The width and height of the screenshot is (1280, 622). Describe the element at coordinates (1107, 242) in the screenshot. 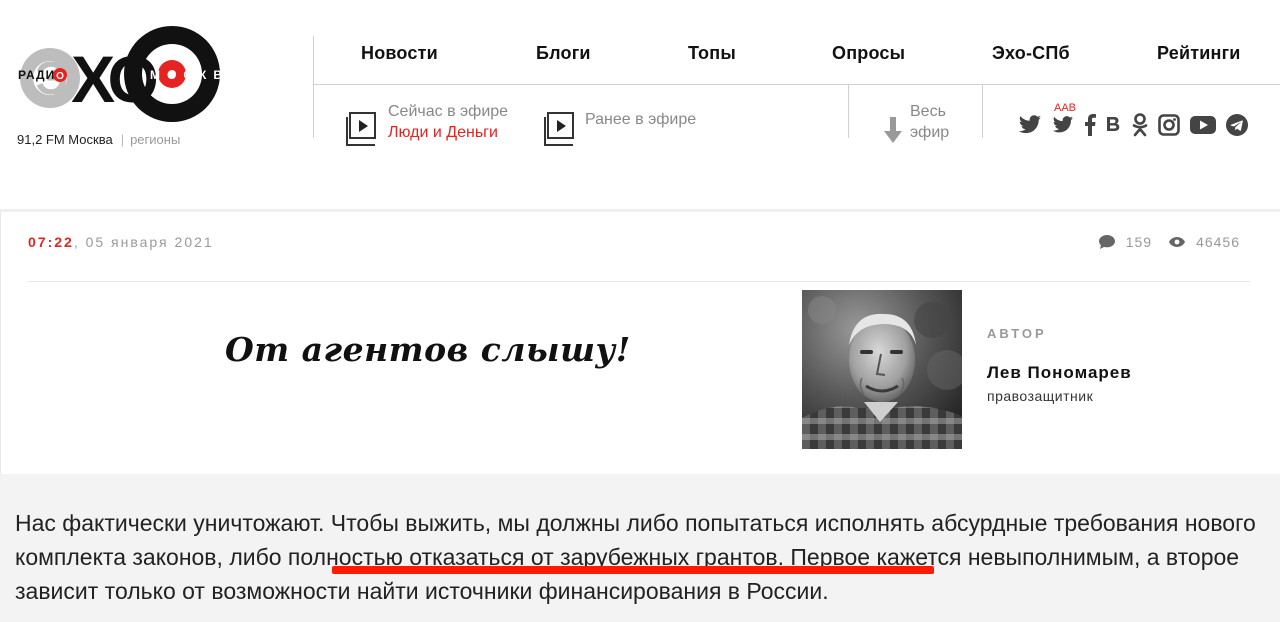

I see `comment-icon` at that location.